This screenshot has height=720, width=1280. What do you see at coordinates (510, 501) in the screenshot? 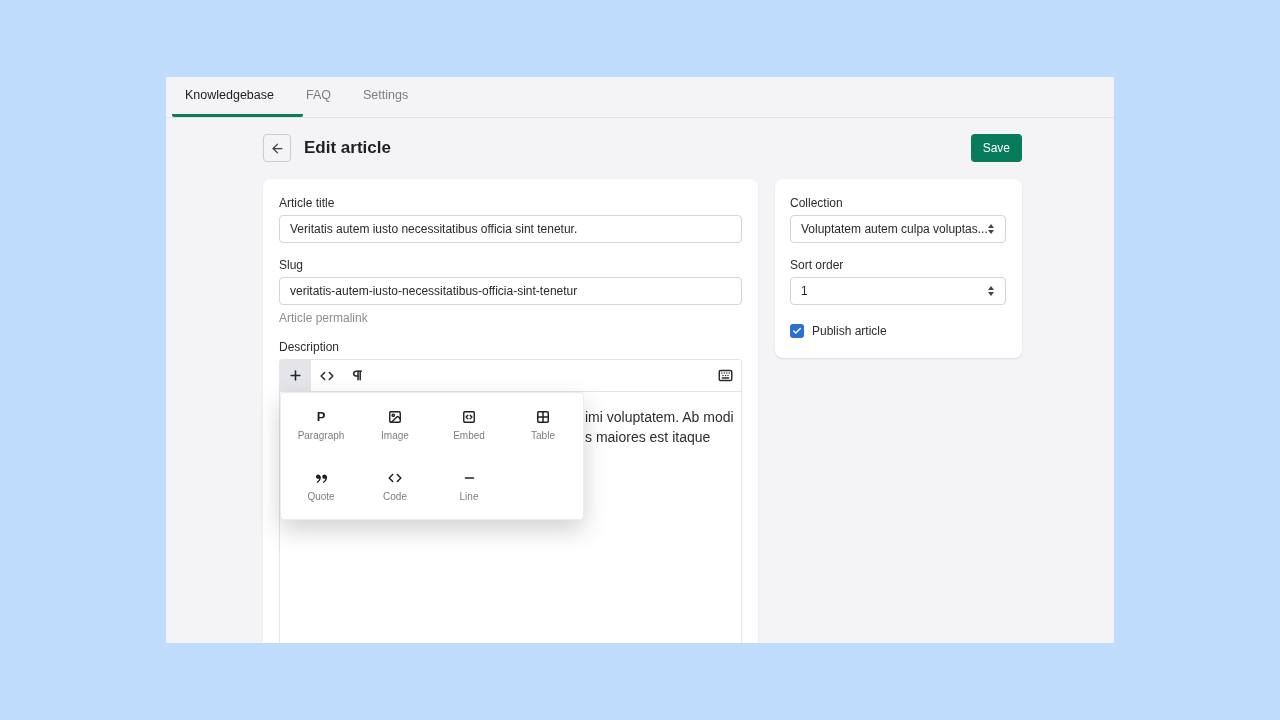
I see `rich-text-editor: imi voluptatem. Ab modi s maiores est itaque P Paragraph Image Embed Table Quote Code Line` at bounding box center [510, 501].